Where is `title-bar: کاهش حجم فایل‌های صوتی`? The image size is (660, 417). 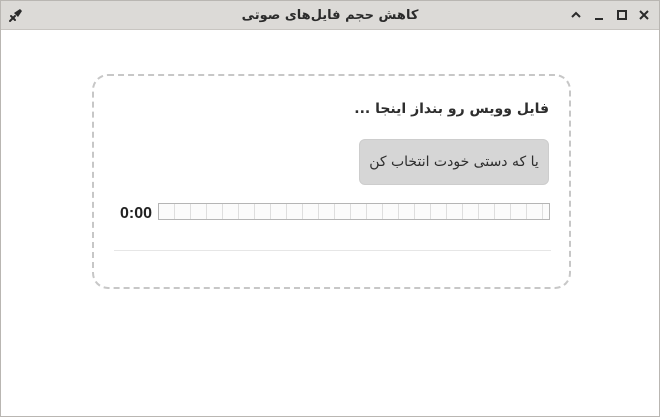
title-bar: کاهش حجم فایل‌های صوتی is located at coordinates (330, 15).